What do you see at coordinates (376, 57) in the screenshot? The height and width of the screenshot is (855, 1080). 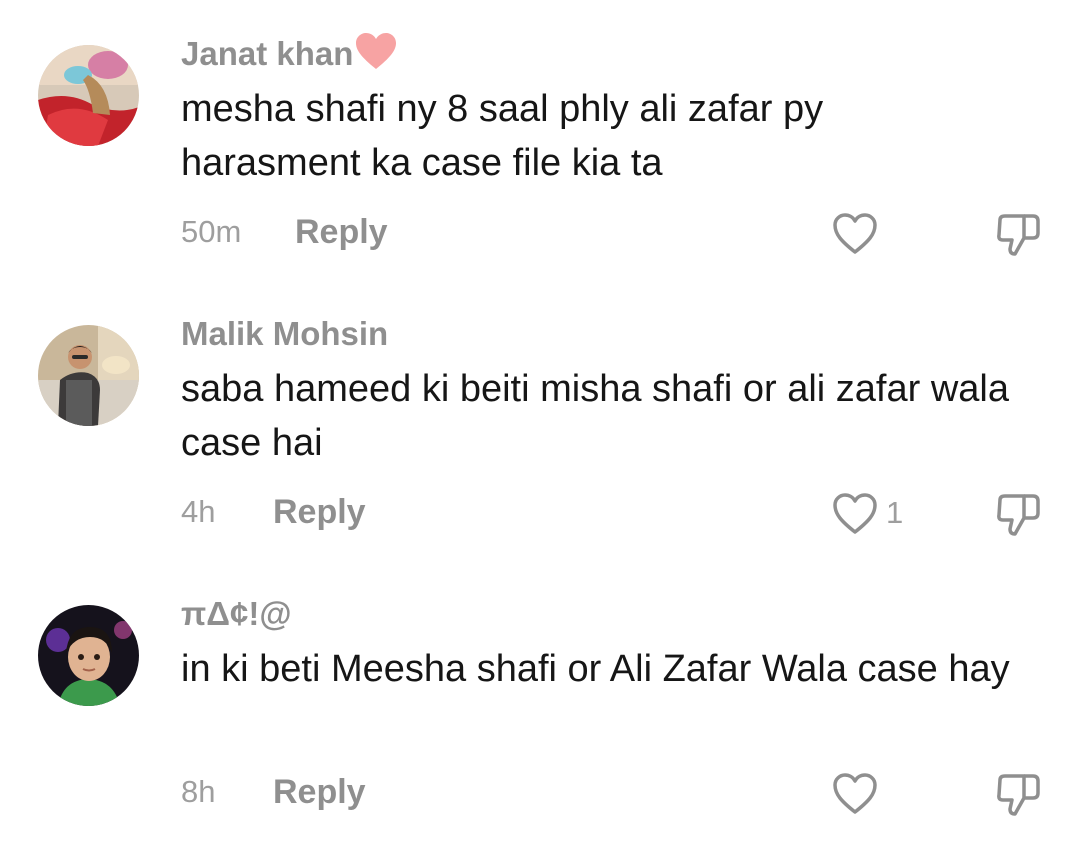 I see `heart-emoji-icon` at bounding box center [376, 57].